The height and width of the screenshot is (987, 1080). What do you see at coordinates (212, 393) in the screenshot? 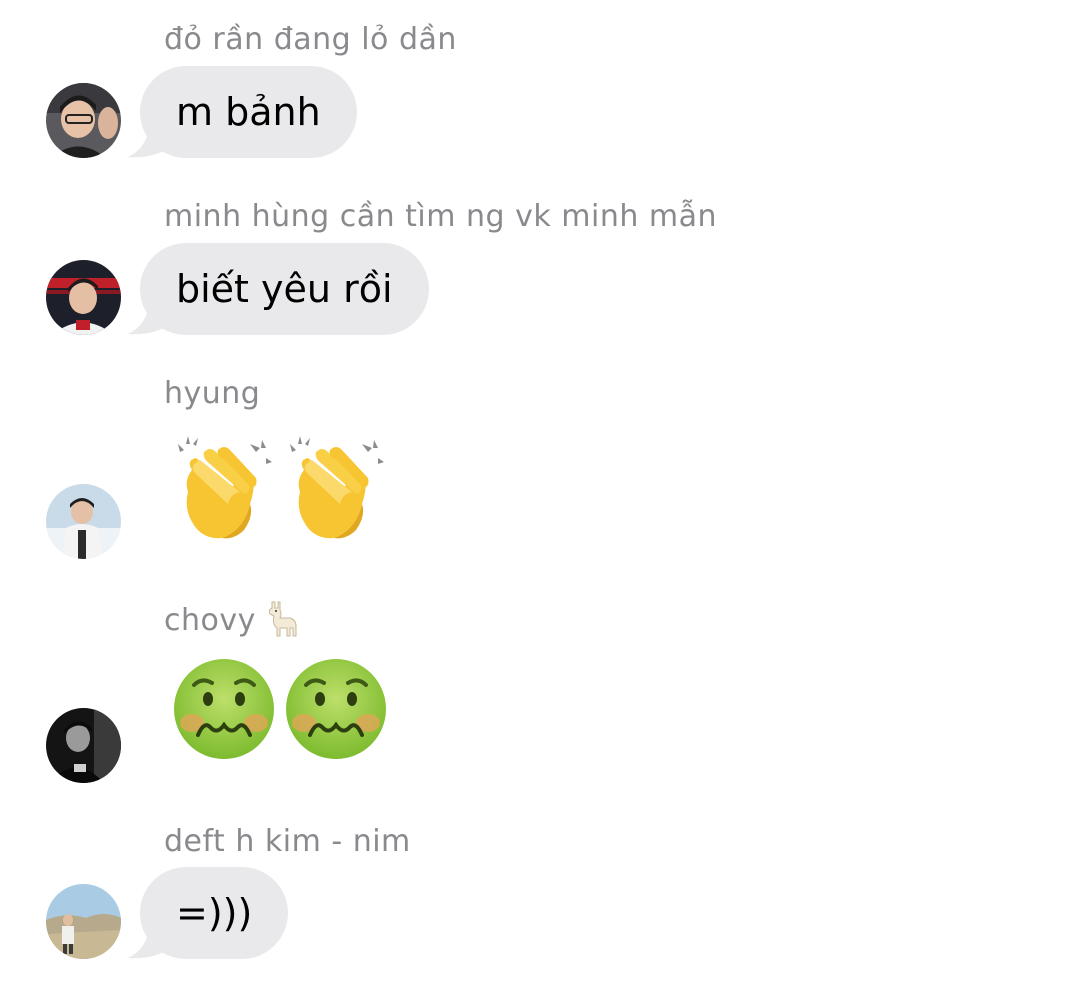
I see `sender-name: hyung` at bounding box center [212, 393].